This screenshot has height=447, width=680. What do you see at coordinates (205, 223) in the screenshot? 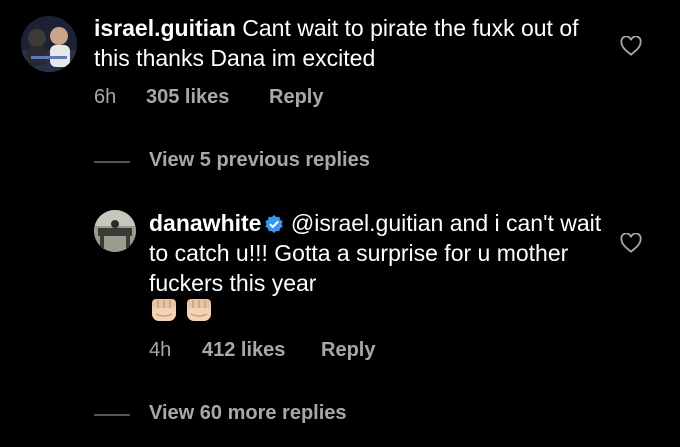
I see `reply-username: danawhite` at bounding box center [205, 223].